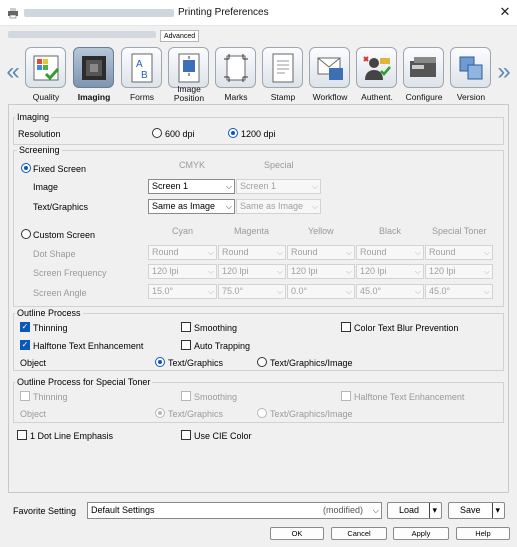  Describe the element at coordinates (180, 36) in the screenshot. I see `tab-advanced: Advanced` at that location.